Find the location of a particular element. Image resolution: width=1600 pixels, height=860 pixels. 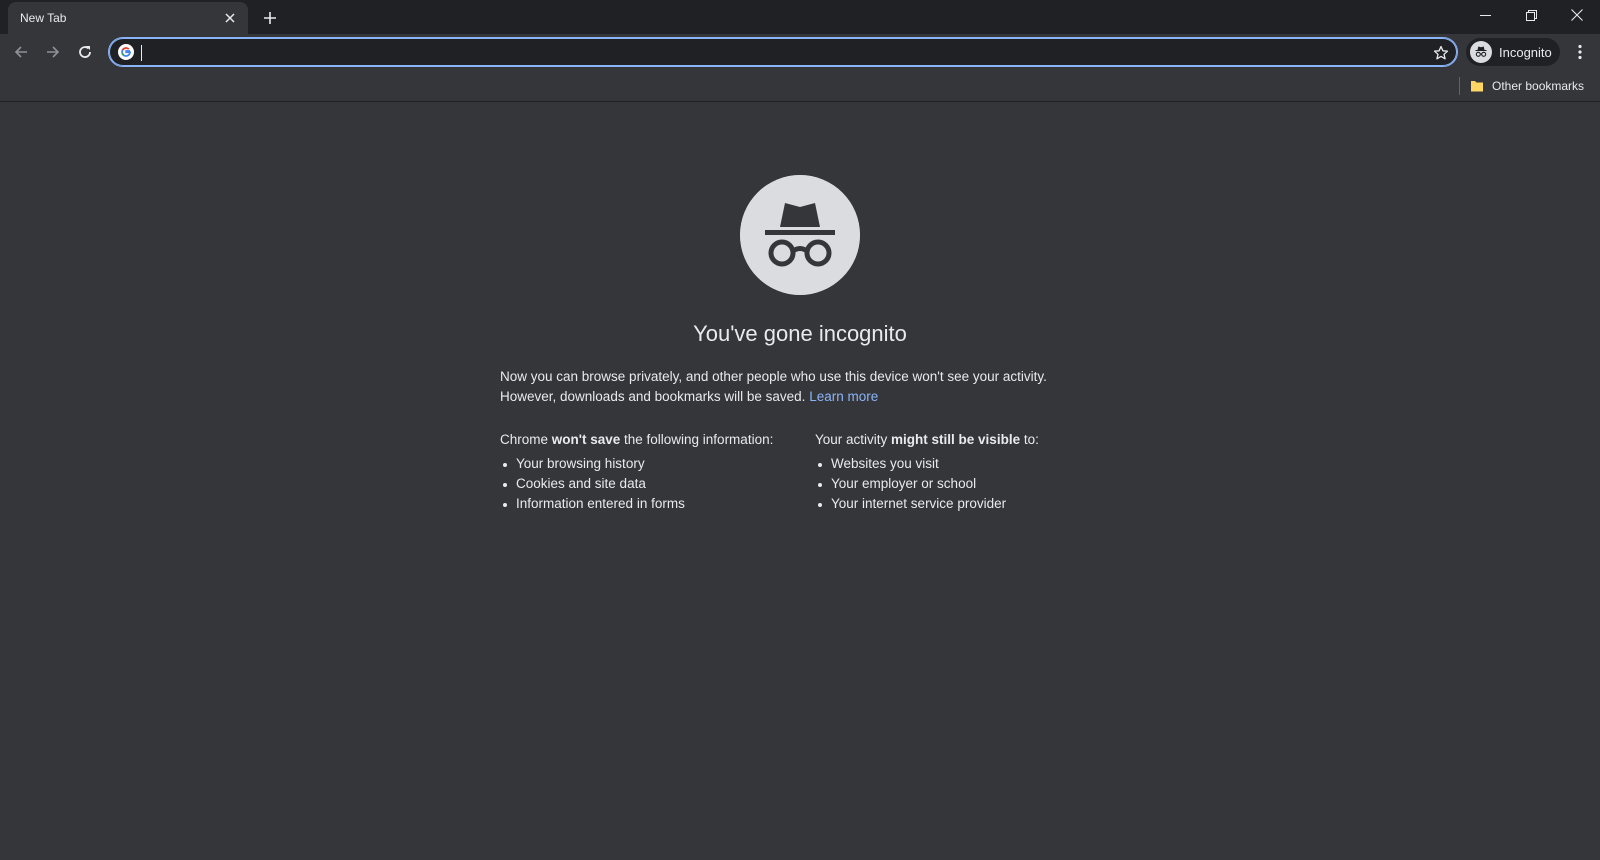

arrow-right-icon is located at coordinates (53, 52).